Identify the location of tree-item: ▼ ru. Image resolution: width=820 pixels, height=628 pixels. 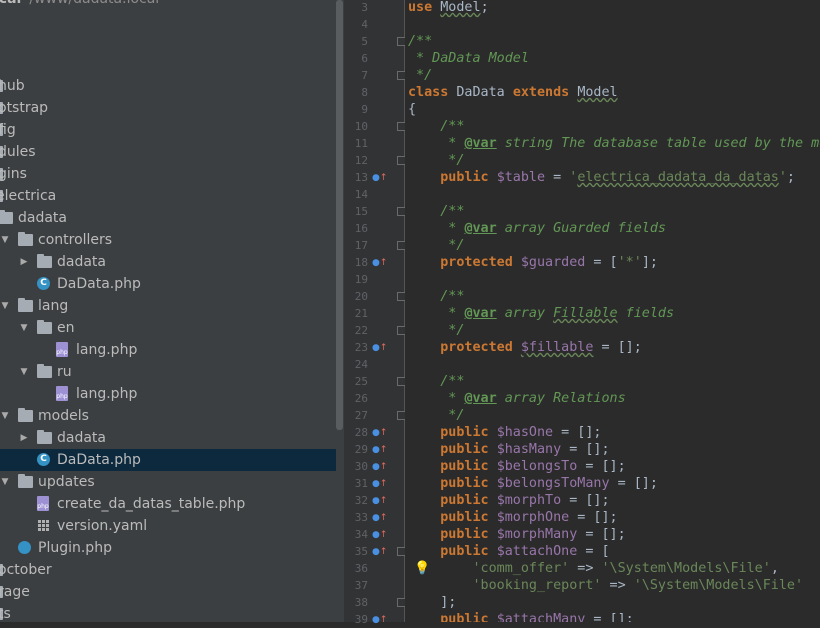
(168, 372).